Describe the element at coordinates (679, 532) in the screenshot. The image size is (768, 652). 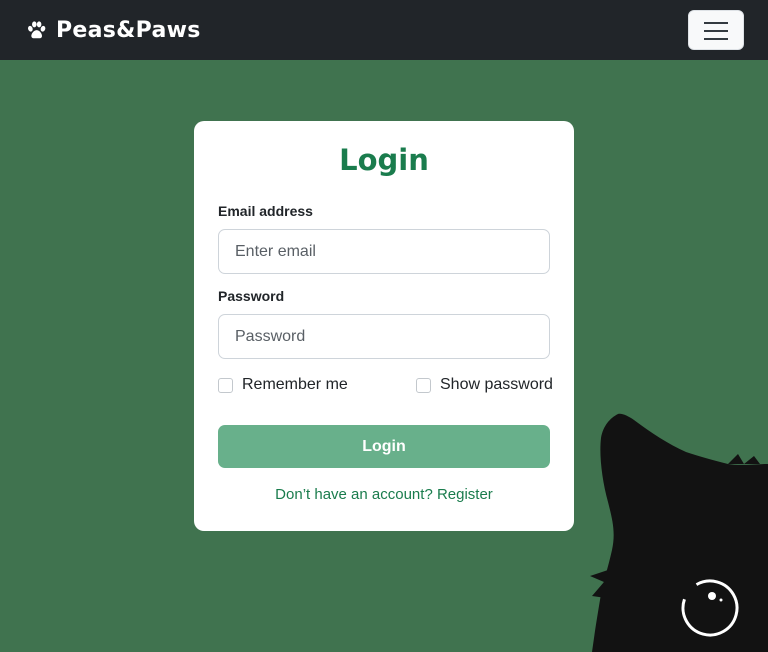
I see `black-cat-silhouette` at that location.